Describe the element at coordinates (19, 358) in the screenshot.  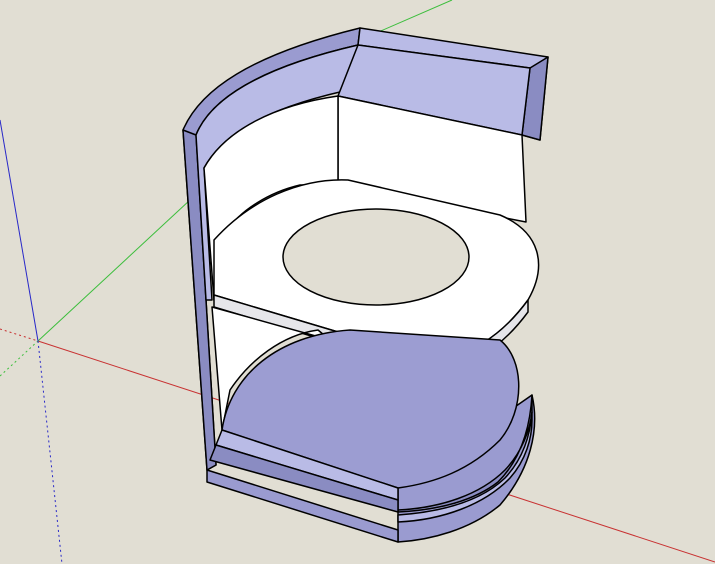
I see `green-axis-line-hidden` at that location.